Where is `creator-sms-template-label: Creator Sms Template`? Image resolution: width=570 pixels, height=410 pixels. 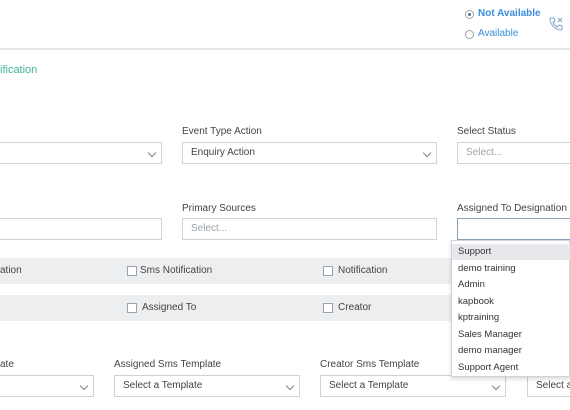
creator-sms-template-label: Creator Sms Template is located at coordinates (370, 364).